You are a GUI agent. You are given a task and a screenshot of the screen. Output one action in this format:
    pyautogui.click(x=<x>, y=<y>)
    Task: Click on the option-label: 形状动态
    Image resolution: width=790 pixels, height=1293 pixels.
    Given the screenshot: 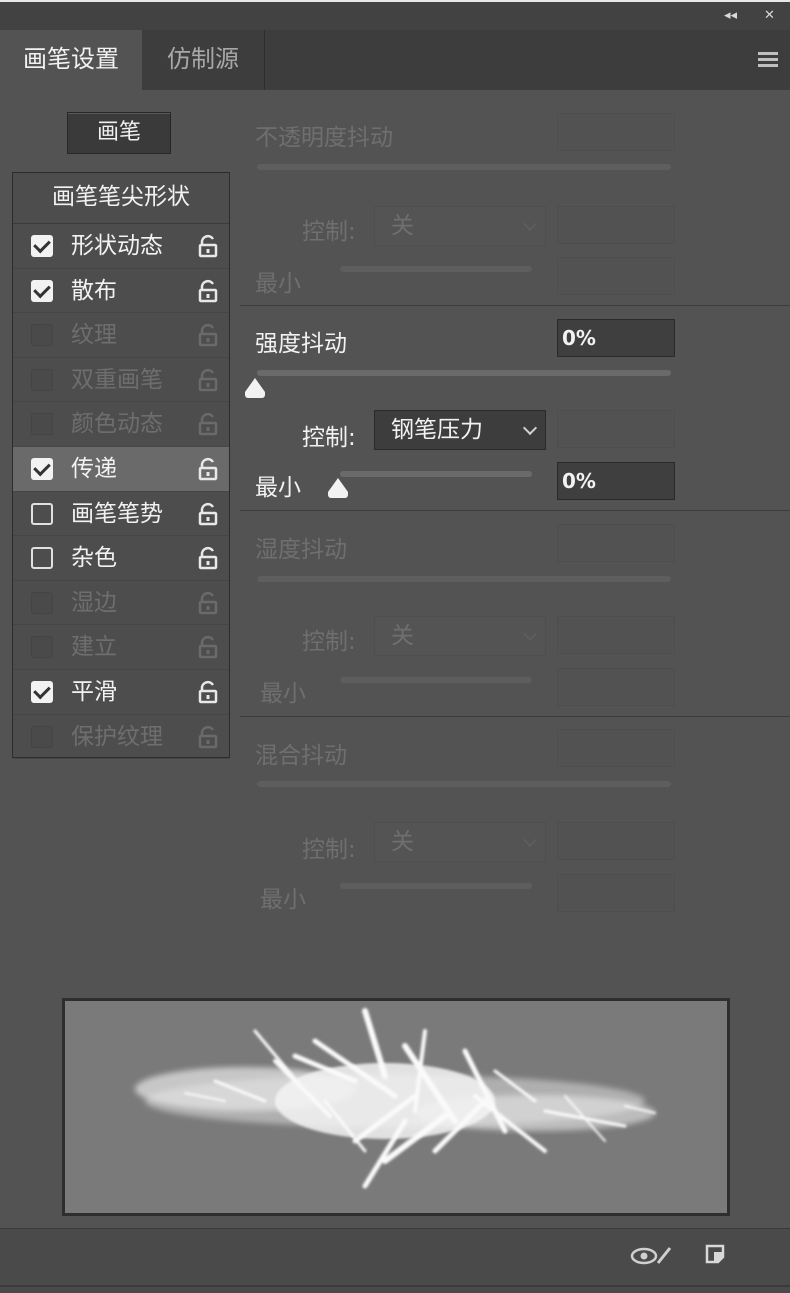 What is the action you would take?
    pyautogui.click(x=117, y=246)
    